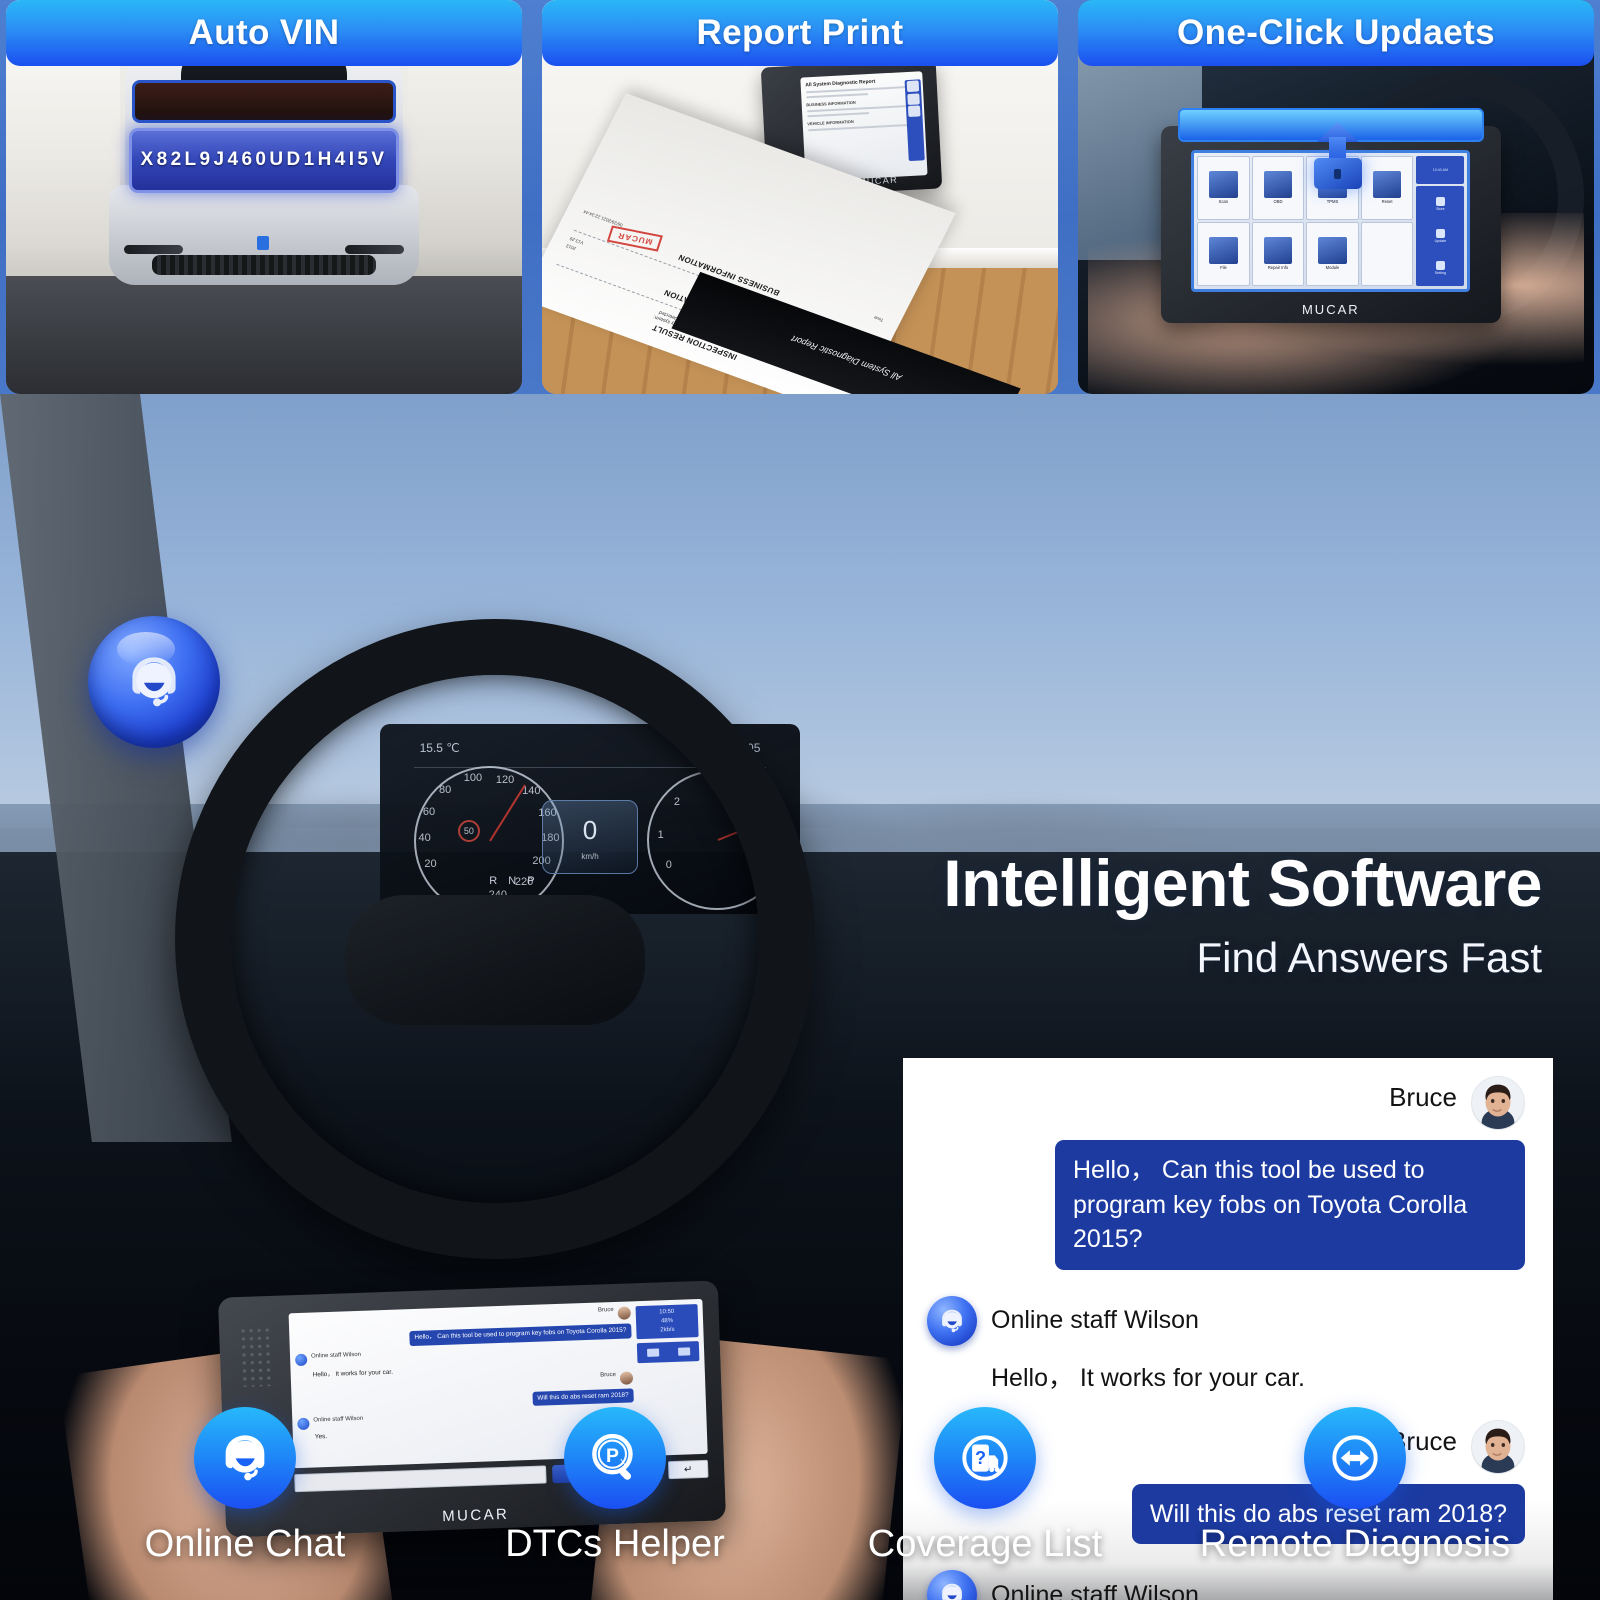 Image resolution: width=1600 pixels, height=1600 pixels. I want to click on grid-label: Repair Info, so click(1278, 268).